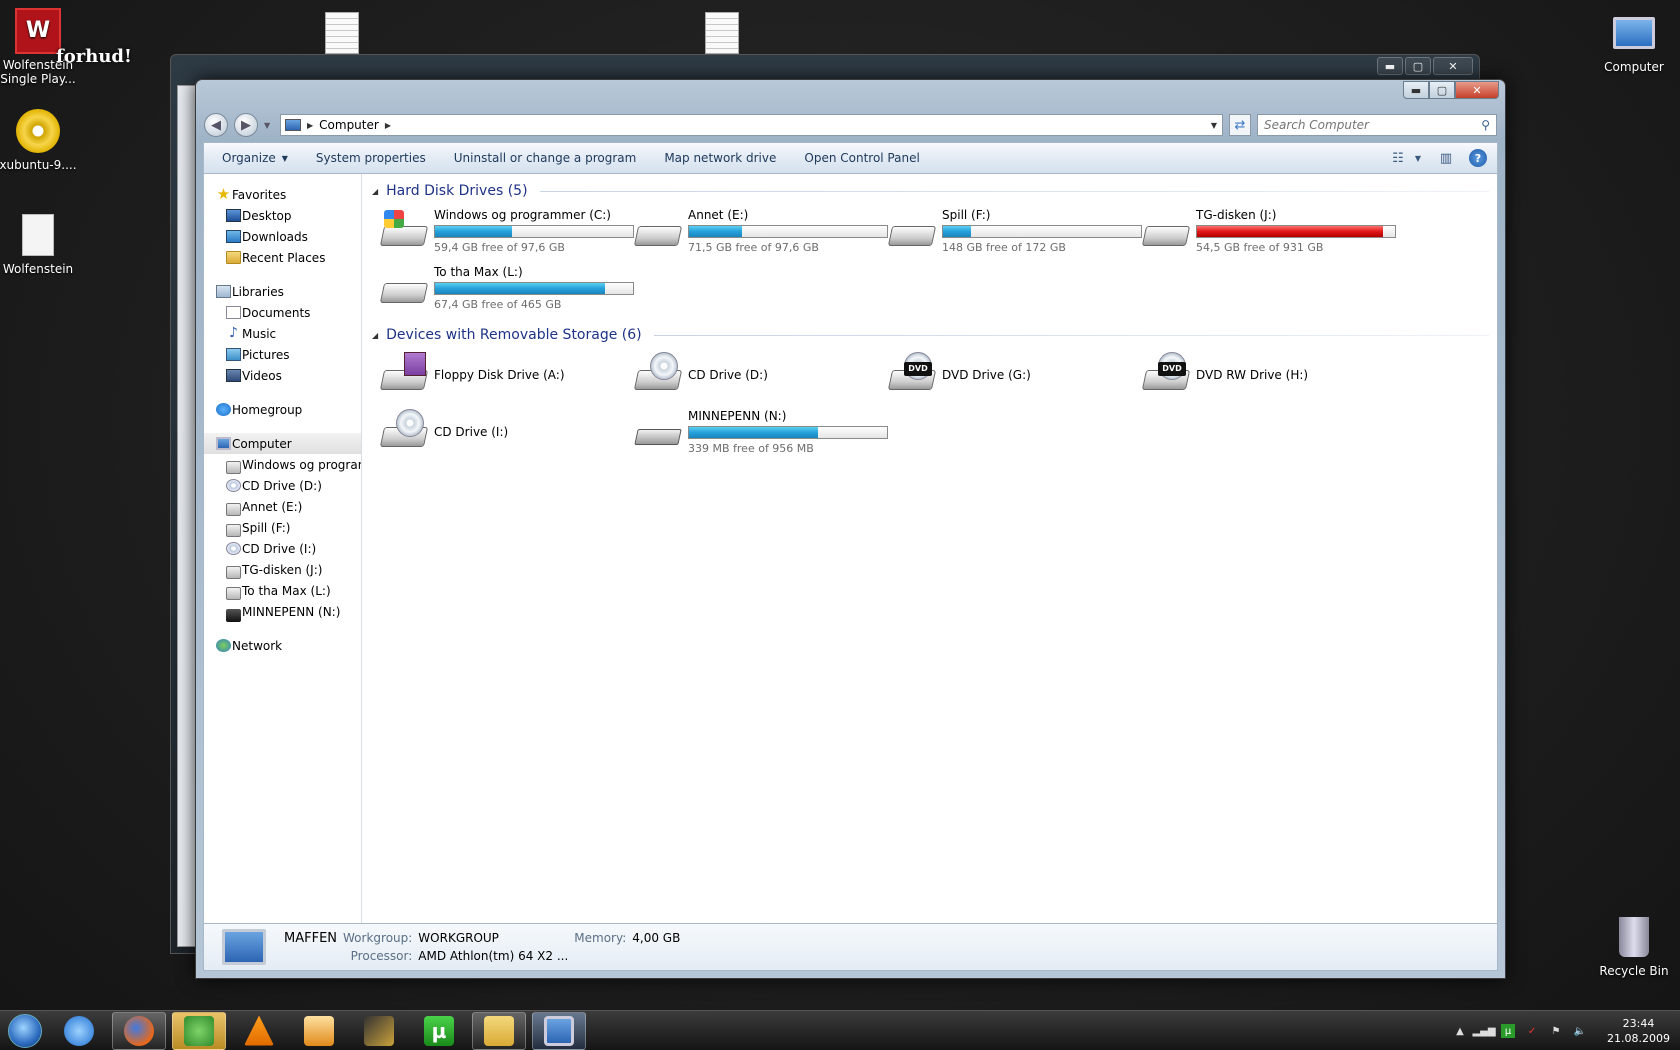 Image resolution: width=1680 pixels, height=1050 pixels. What do you see at coordinates (25, 1030) in the screenshot?
I see `start-button` at bounding box center [25, 1030].